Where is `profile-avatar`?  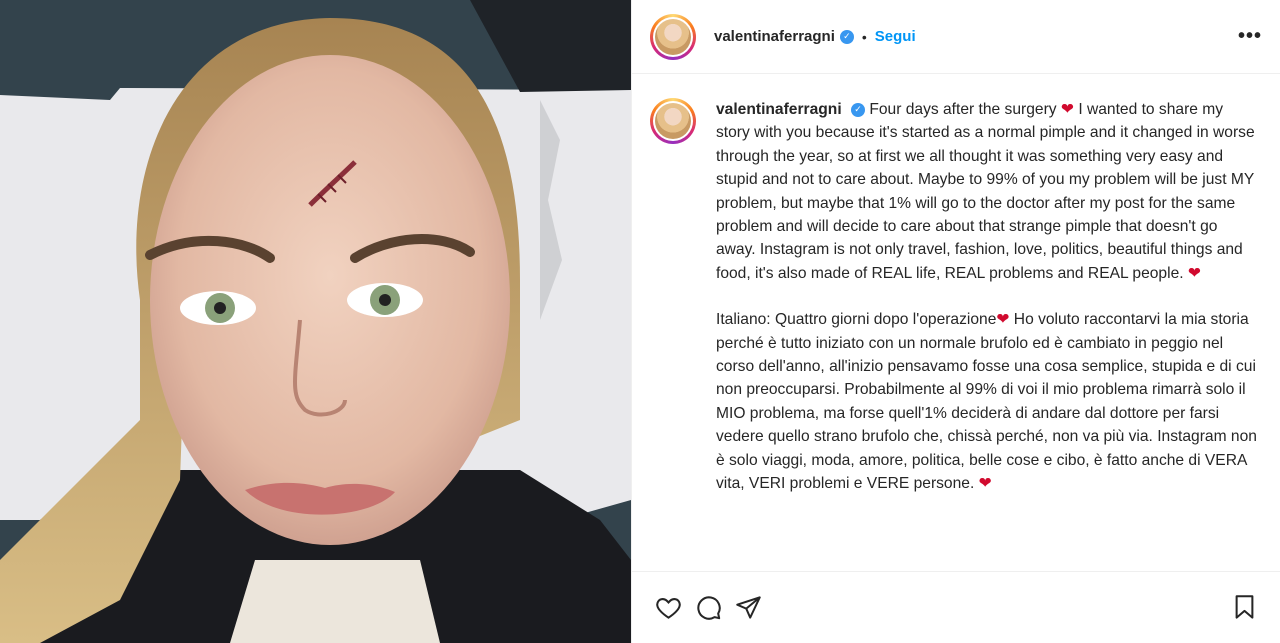 profile-avatar is located at coordinates (673, 36).